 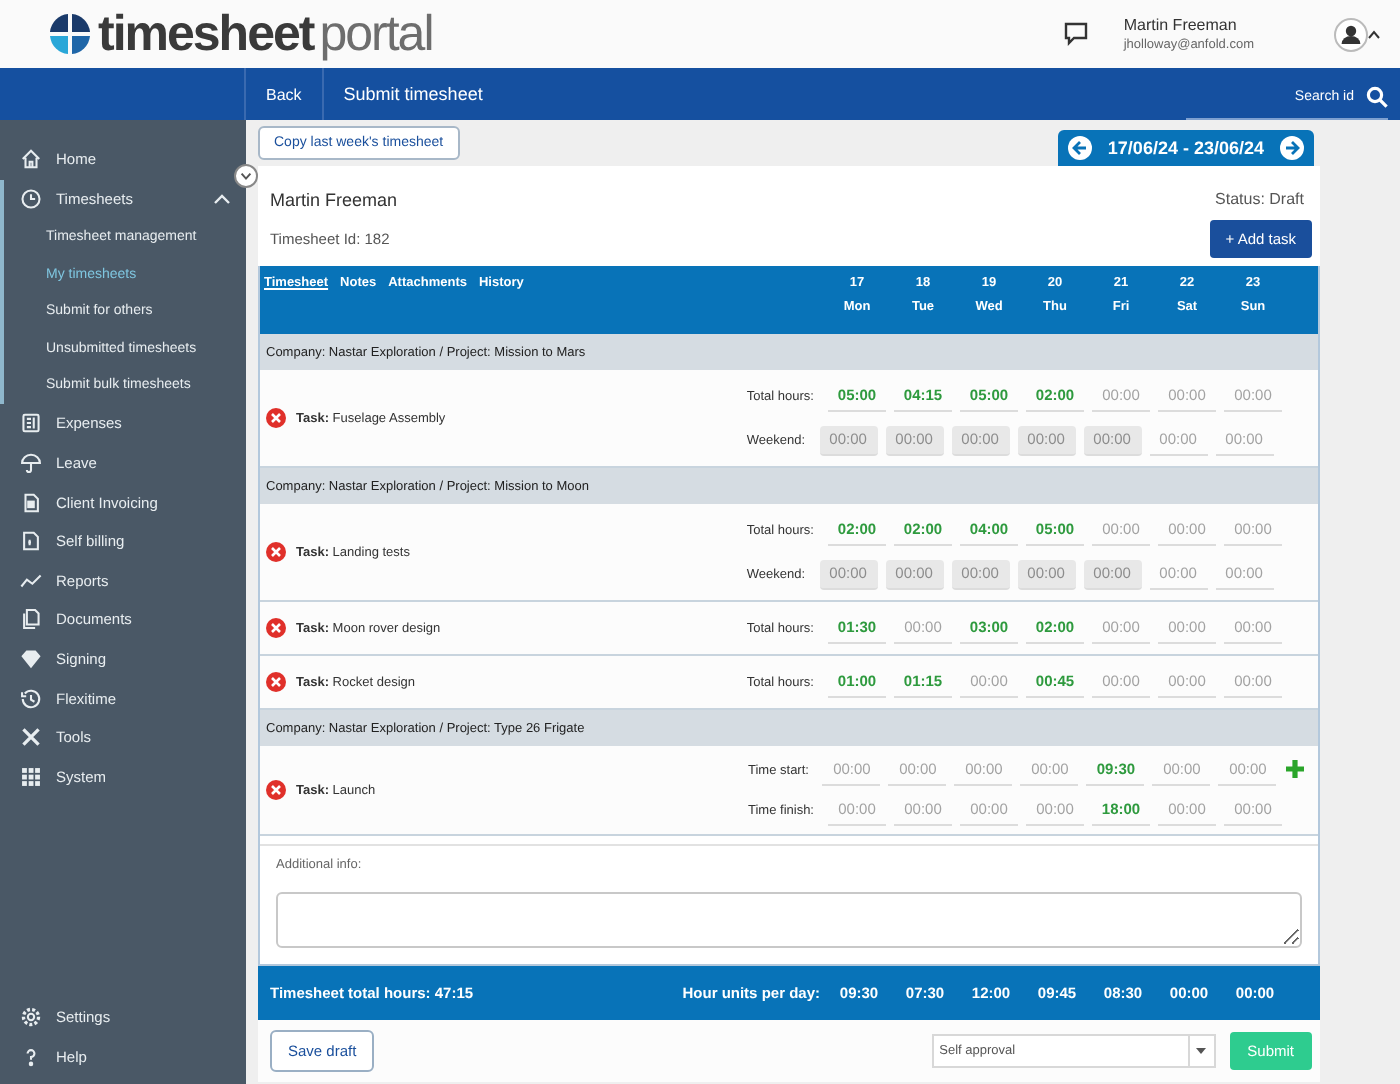 I want to click on add-icon, so click(x=1295, y=769).